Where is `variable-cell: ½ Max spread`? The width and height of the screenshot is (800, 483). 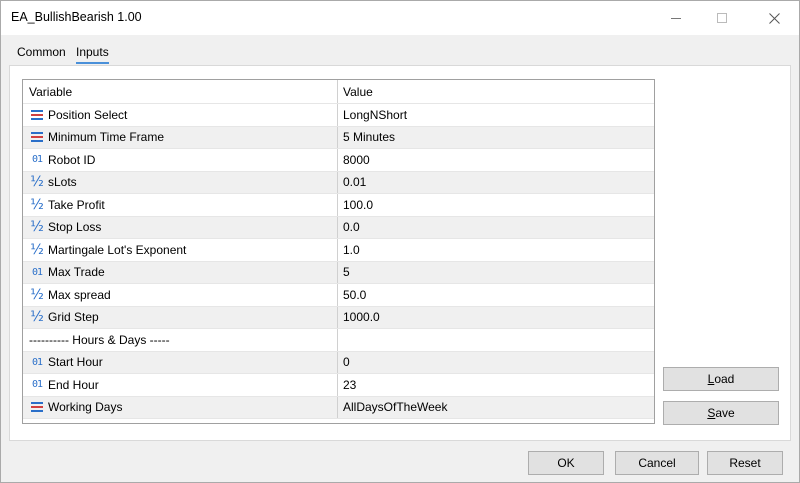 variable-cell: ½ Max spread is located at coordinates (180, 295).